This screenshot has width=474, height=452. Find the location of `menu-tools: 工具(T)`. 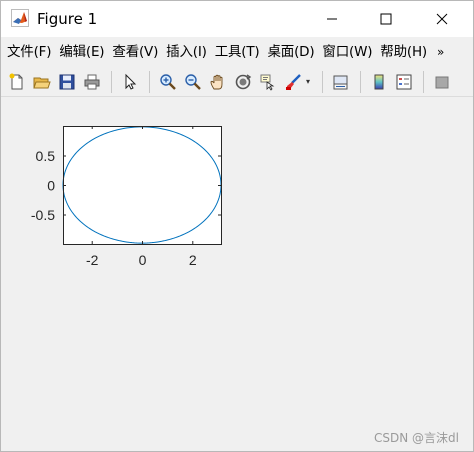

menu-tools: 工具(T) is located at coordinates (237, 52).